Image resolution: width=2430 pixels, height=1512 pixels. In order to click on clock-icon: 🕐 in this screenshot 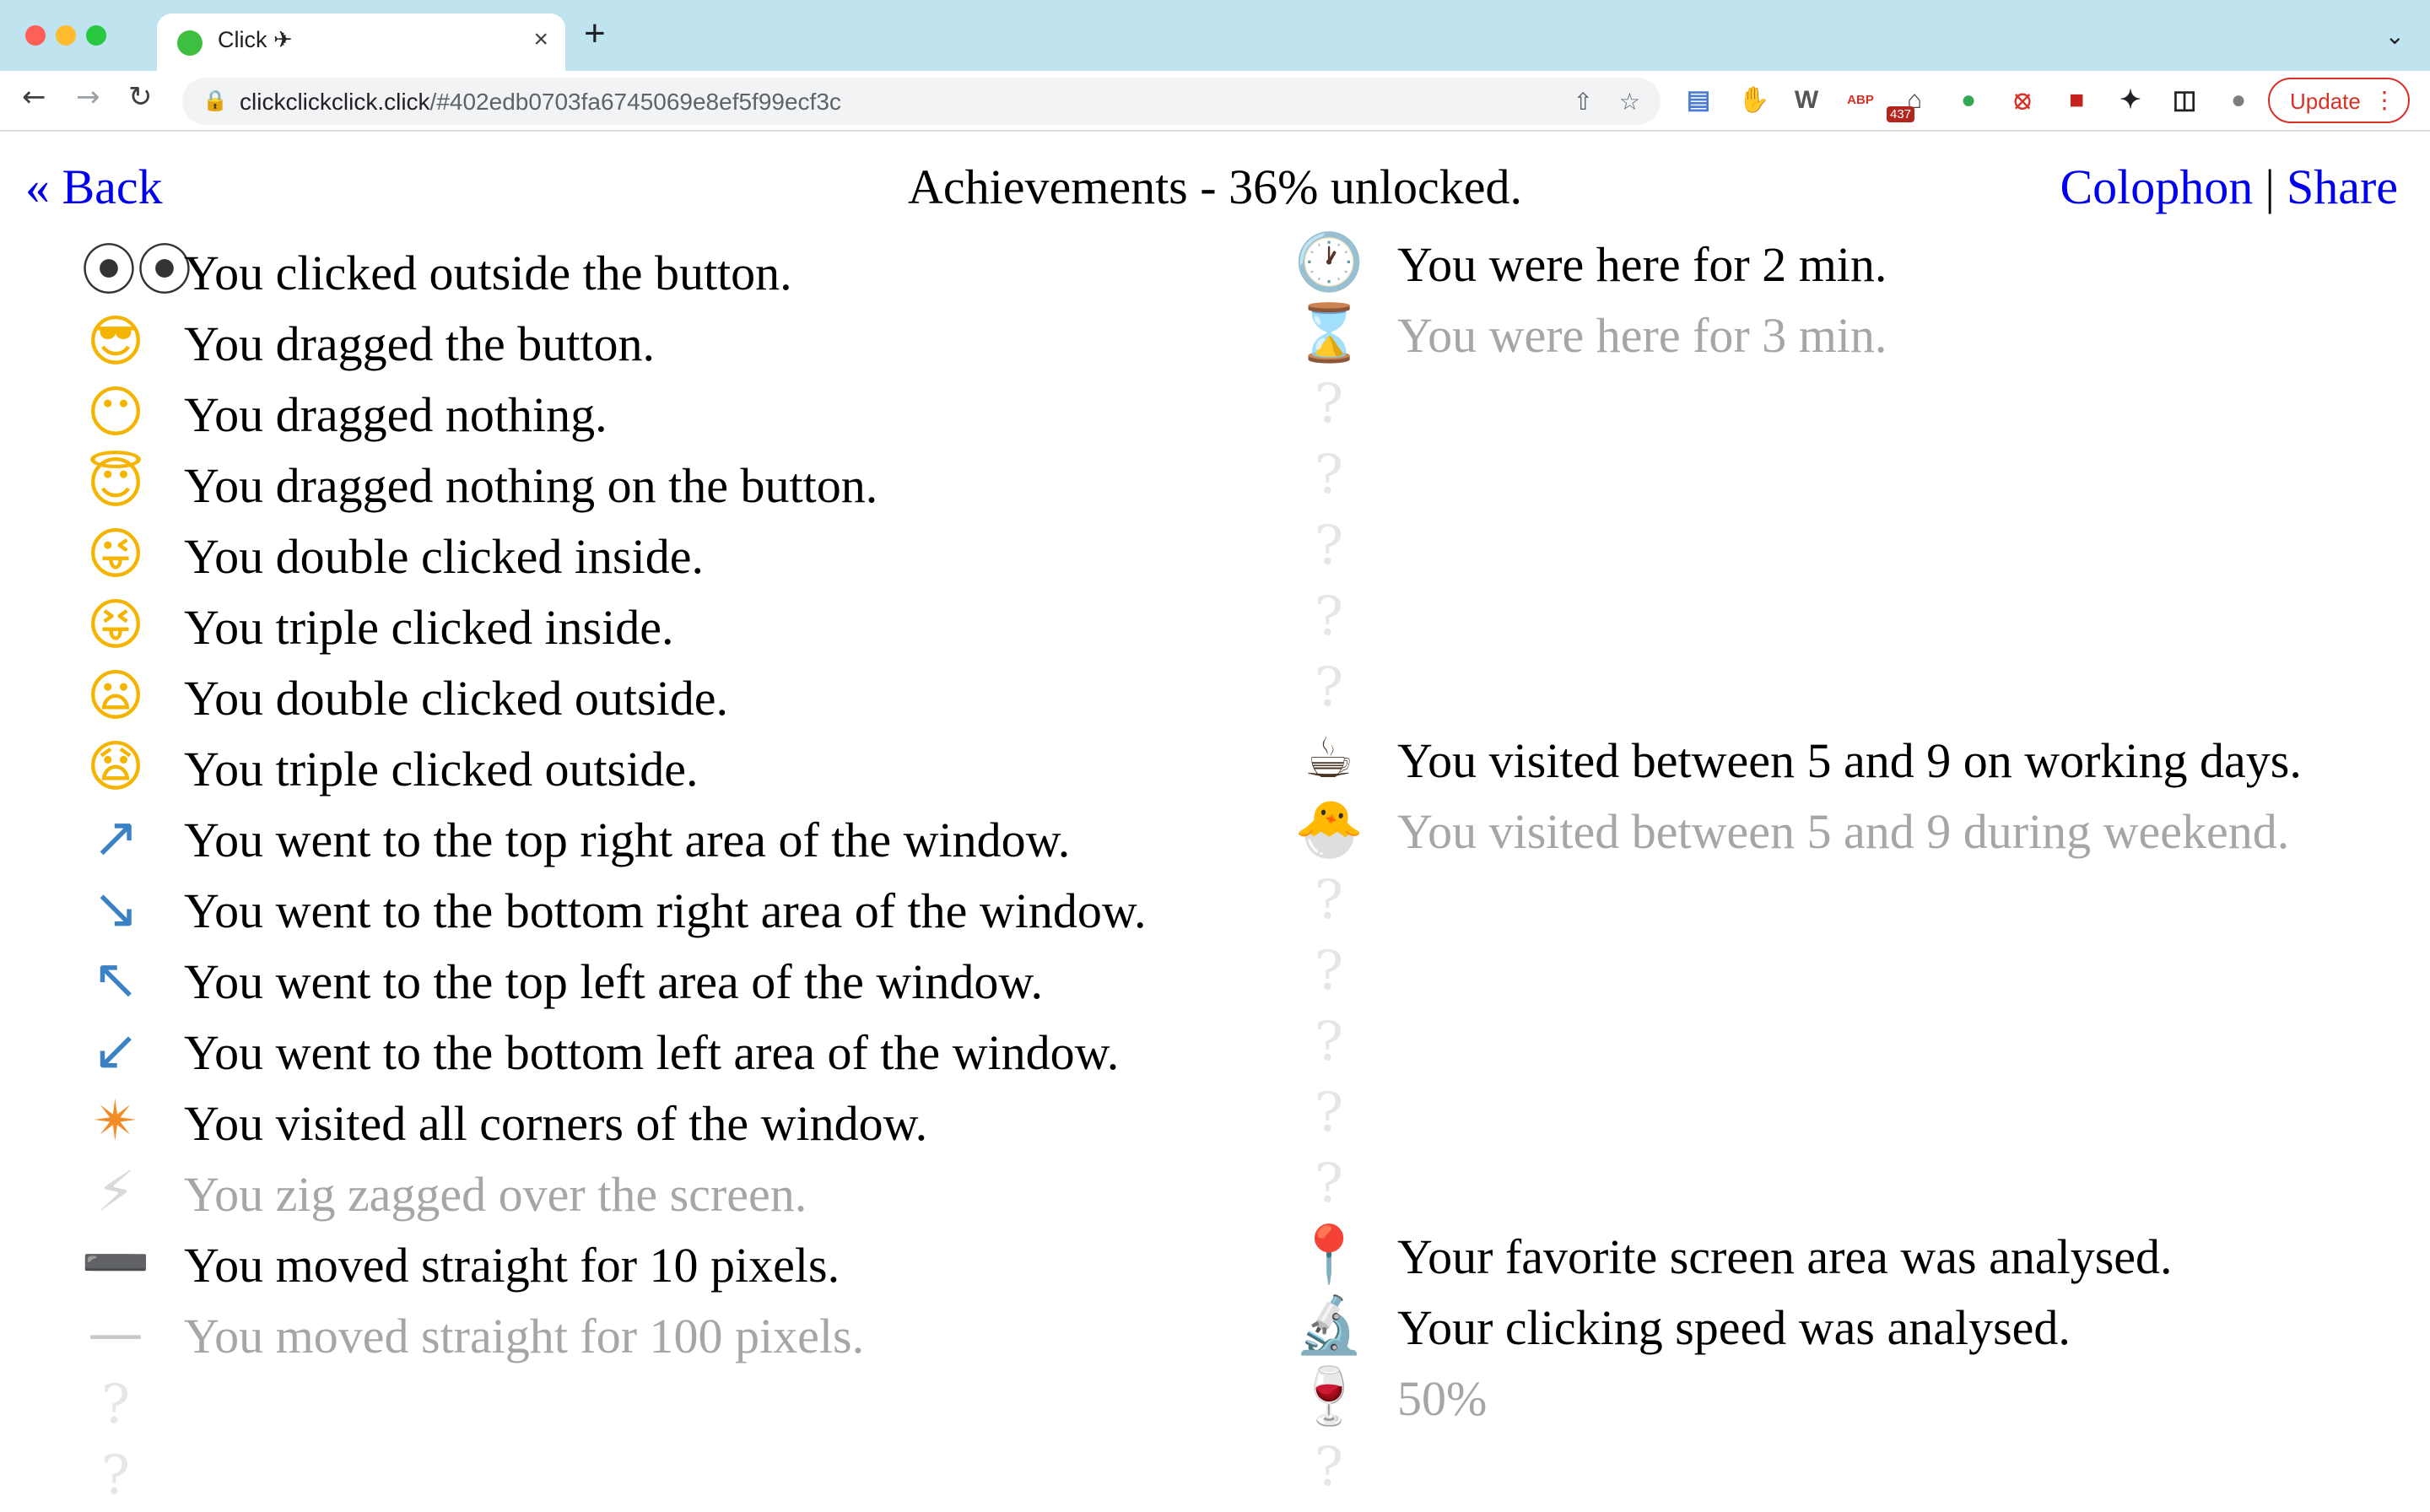, I will do `click(1329, 262)`.